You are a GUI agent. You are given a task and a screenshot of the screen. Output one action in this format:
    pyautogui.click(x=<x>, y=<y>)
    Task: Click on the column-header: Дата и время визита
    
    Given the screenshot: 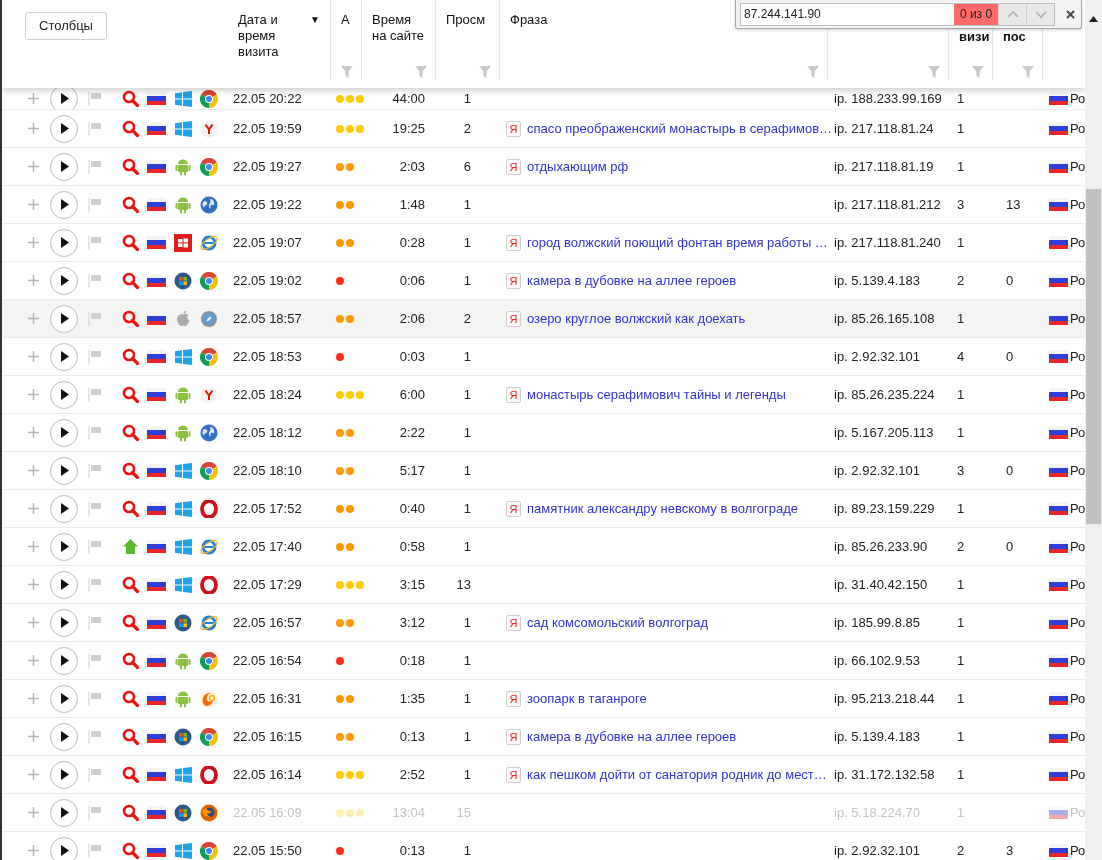 What is the action you would take?
    pyautogui.click(x=274, y=36)
    